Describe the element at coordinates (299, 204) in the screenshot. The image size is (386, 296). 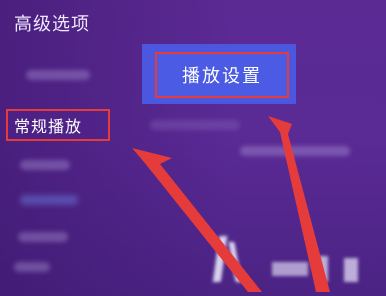
I see `arrow-to-play-settings` at that location.